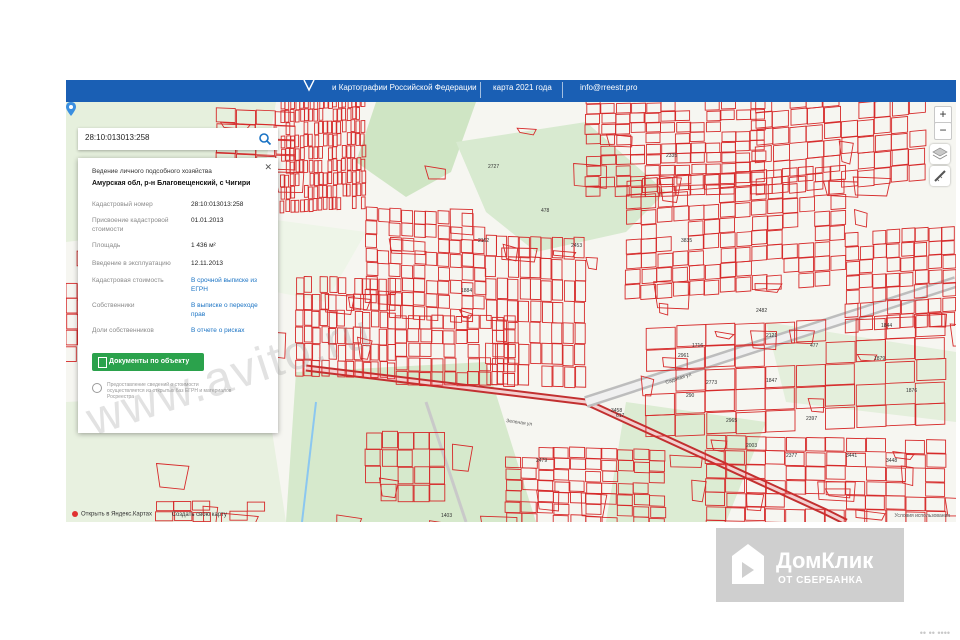 The height and width of the screenshot is (640, 960). I want to click on parcel-number-label: 617, so click(620, 416).